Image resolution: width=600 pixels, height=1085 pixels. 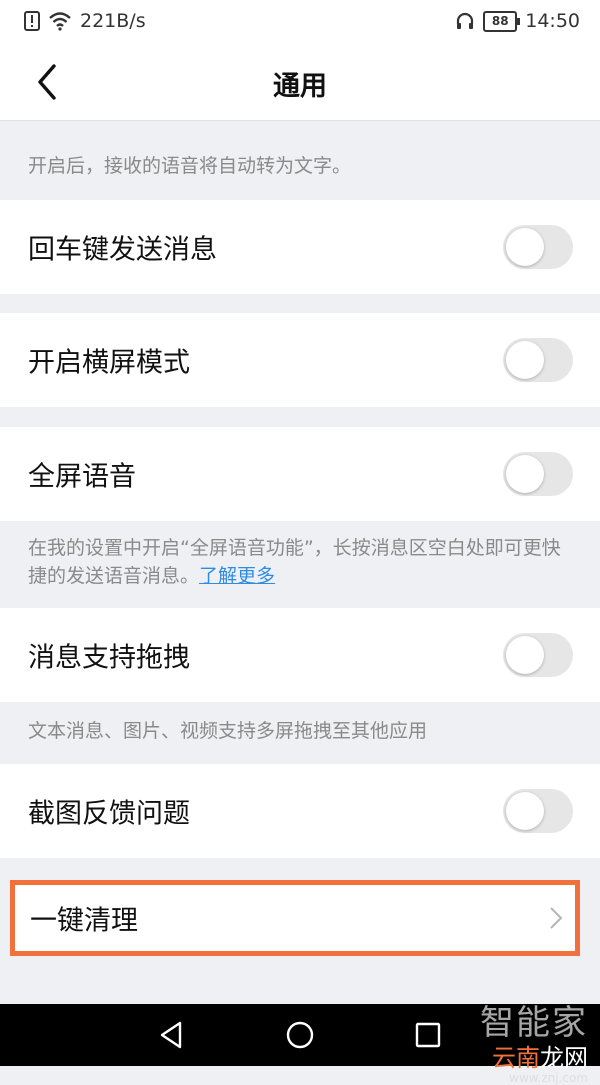 What do you see at coordinates (109, 658) in the screenshot?
I see `setting-label: 消息支持拖拽` at bounding box center [109, 658].